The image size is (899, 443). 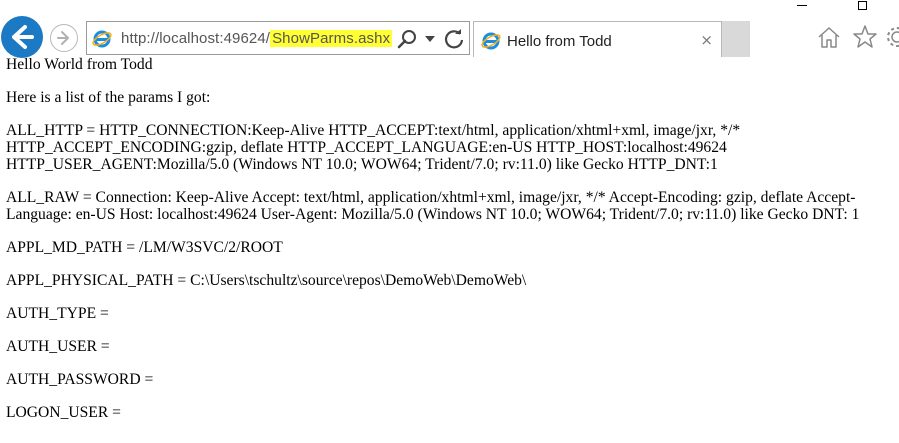 I want to click on tab-hello-from-todd: Hello from Todd ×, so click(x=597, y=39).